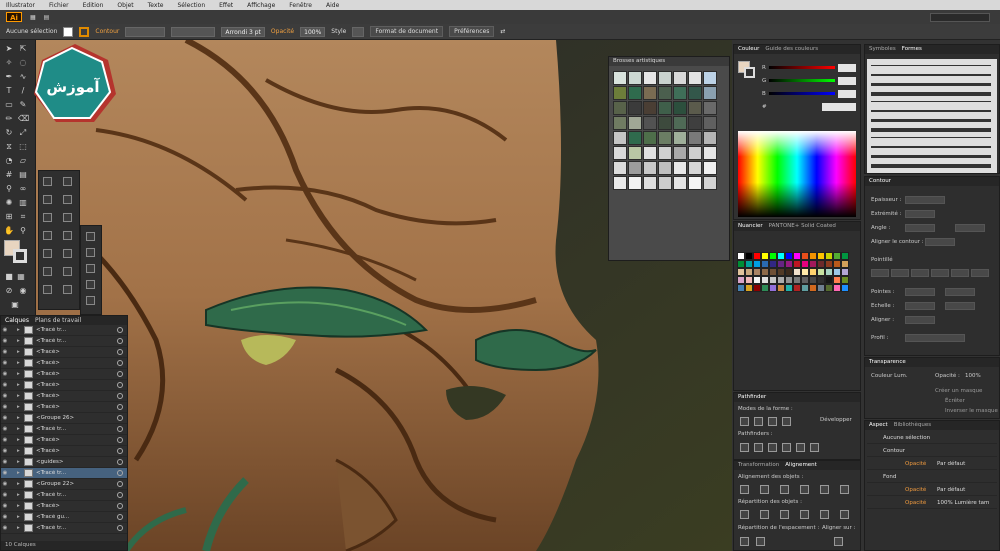 The image size is (1000, 551). Describe the element at coordinates (915, 503) in the screenshot. I see `appearance-row-property: Opacité` at that location.